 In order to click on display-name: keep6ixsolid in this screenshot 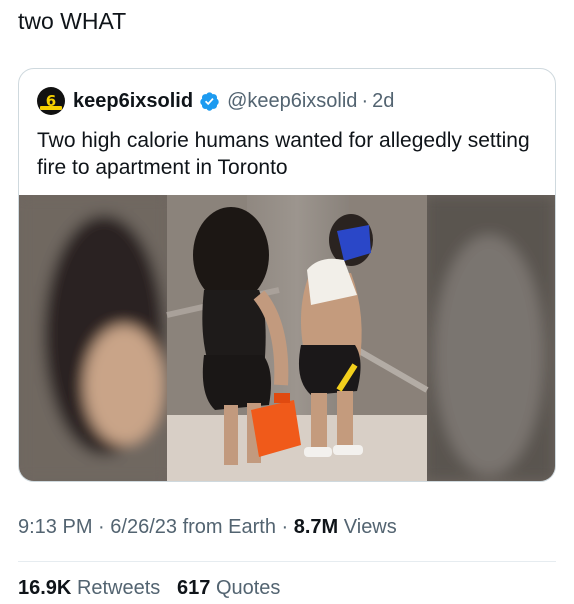, I will do `click(133, 101)`.